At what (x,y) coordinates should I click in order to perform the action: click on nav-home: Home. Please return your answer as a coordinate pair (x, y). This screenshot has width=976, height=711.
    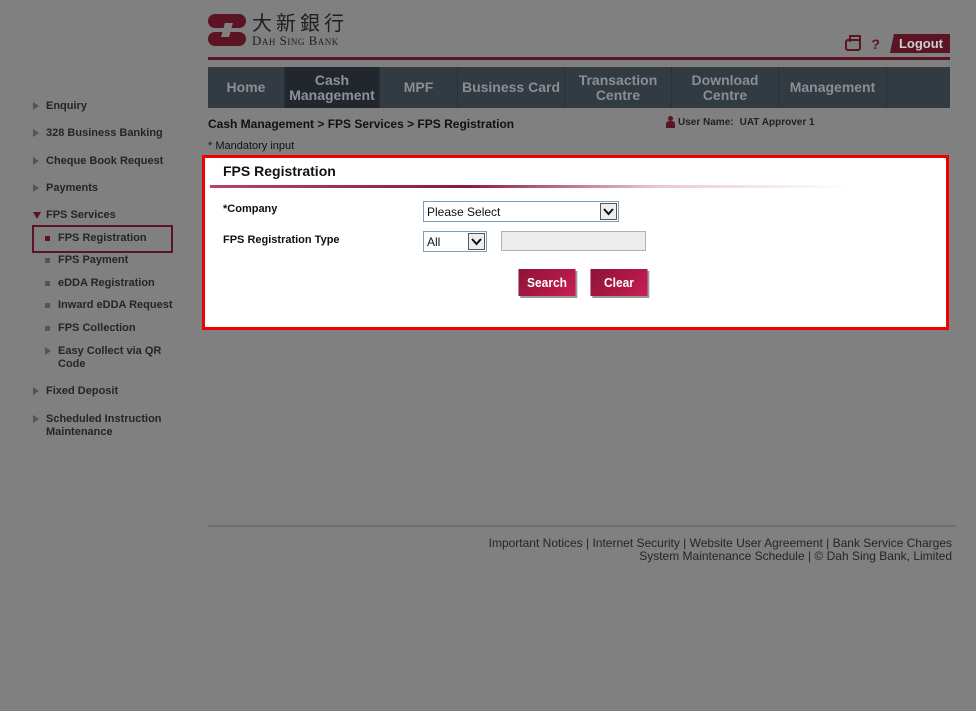
    Looking at the image, I should click on (246, 87).